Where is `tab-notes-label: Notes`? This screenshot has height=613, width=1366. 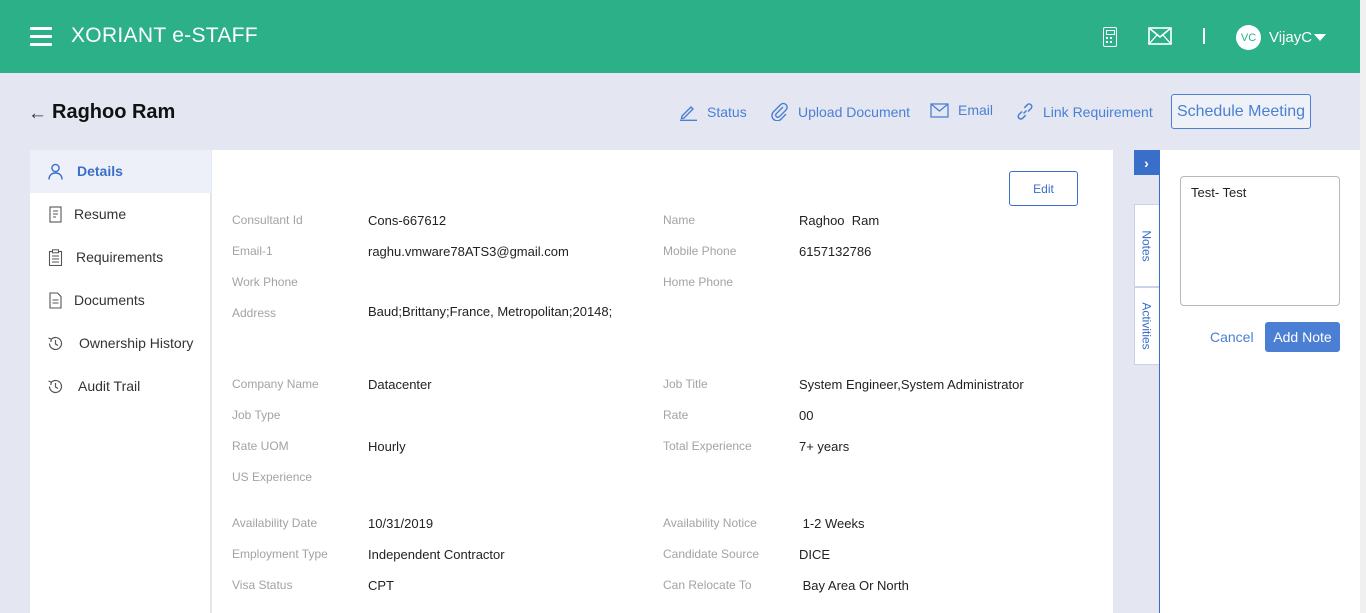 tab-notes-label: Notes is located at coordinates (1147, 245).